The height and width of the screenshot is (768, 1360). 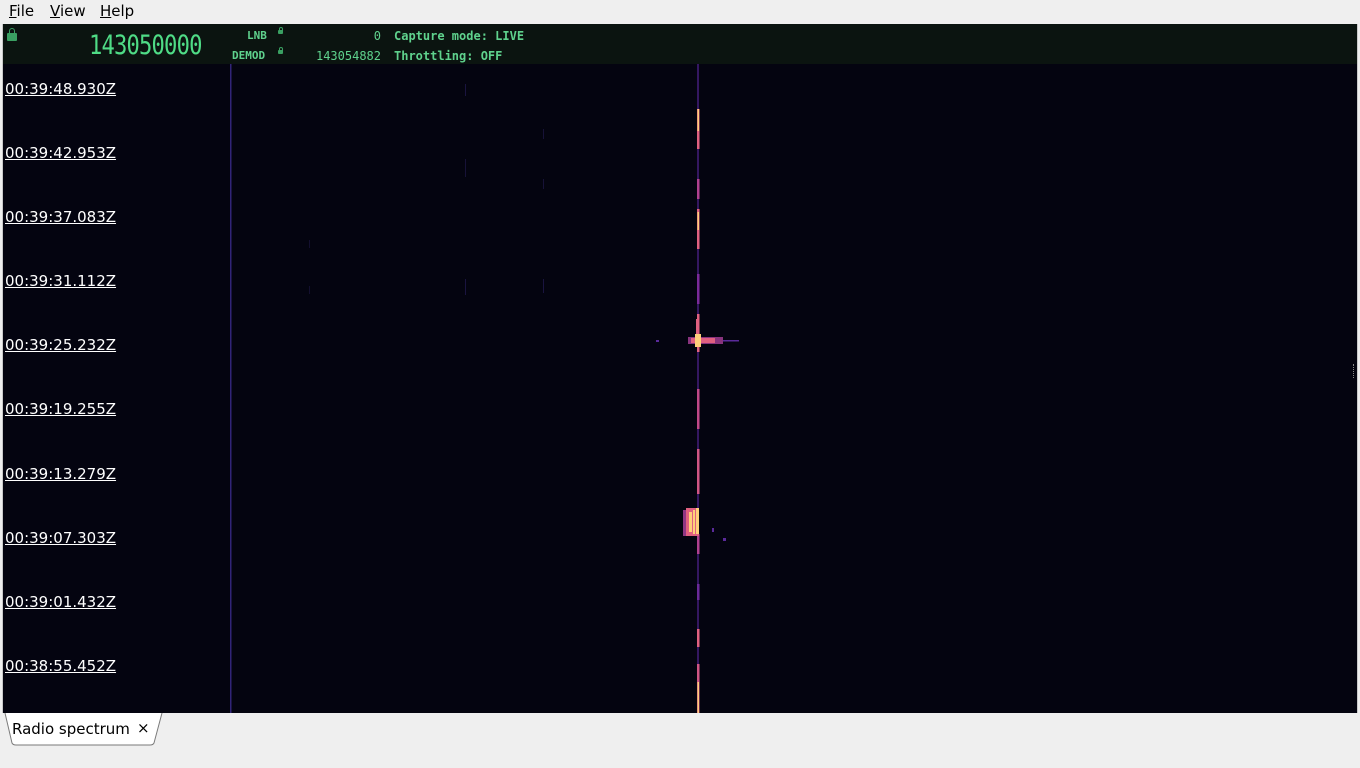 I want to click on timestamp-label: 00:39:37.083Z, so click(x=60, y=217).